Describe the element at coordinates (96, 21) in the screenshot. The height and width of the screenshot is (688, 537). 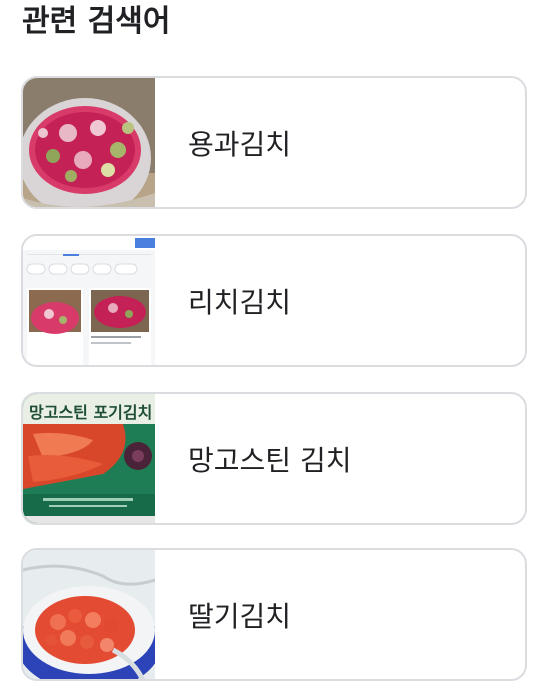
I see `related-searches-title: 관련 검색어` at that location.